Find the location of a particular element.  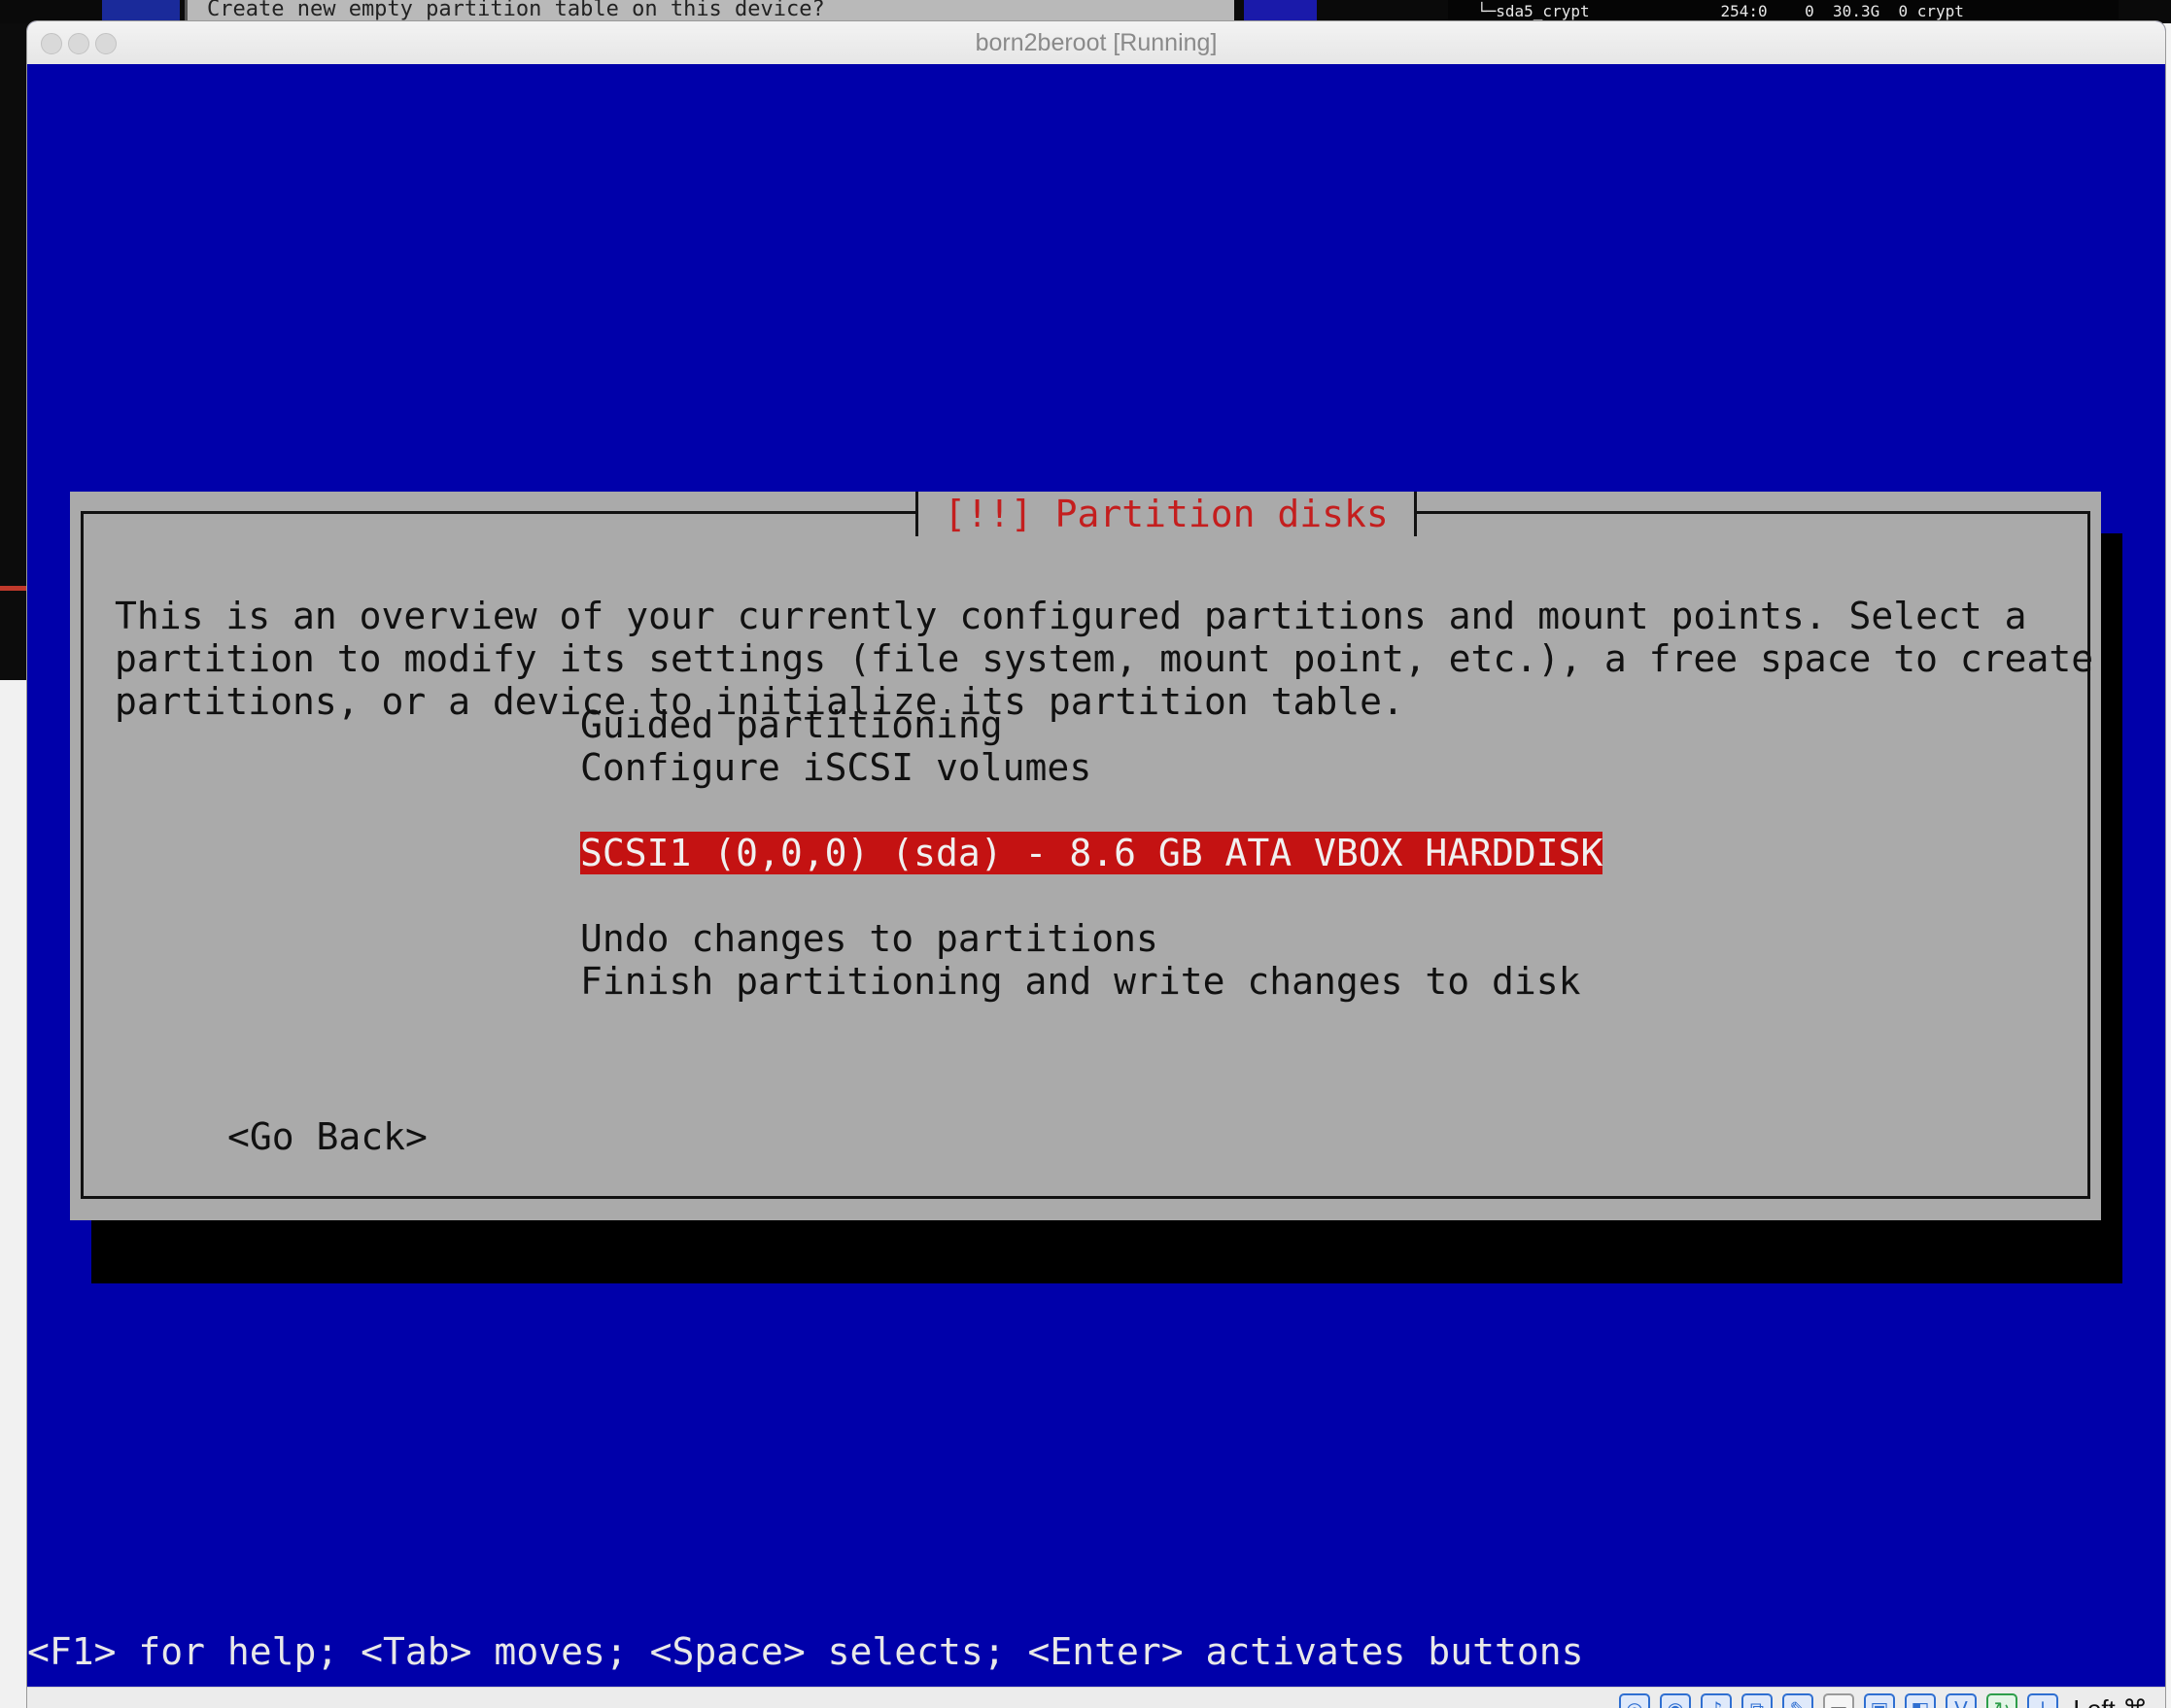

window-titlebar: born2beroot [Running] is located at coordinates (1096, 43).